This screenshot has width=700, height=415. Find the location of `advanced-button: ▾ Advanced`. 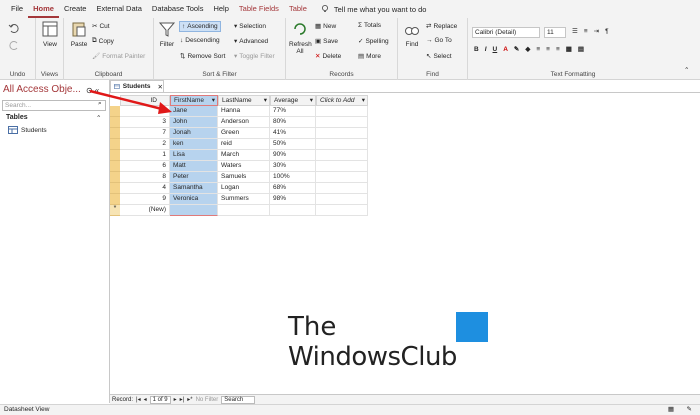

advanced-button: ▾ Advanced is located at coordinates (251, 41).